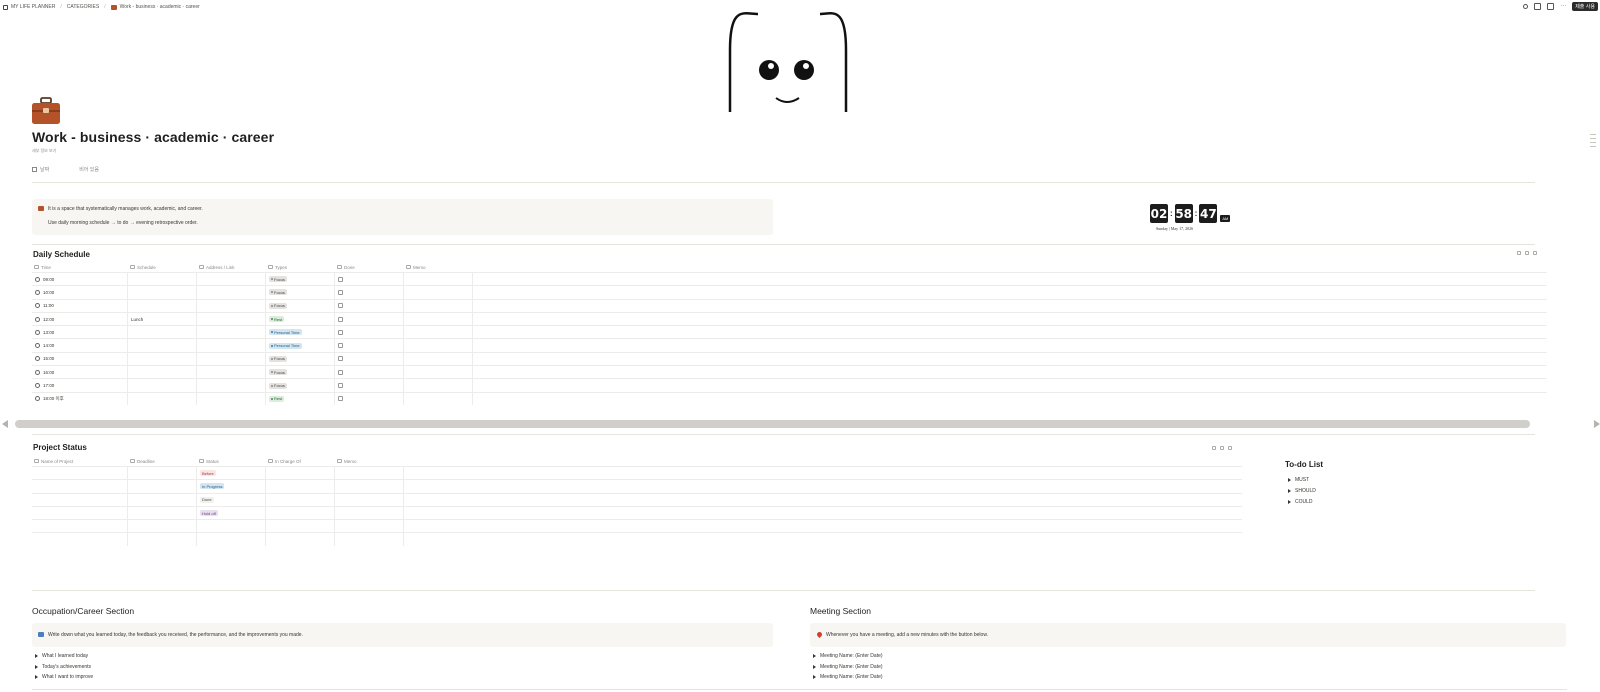  Describe the element at coordinates (162, 267) in the screenshot. I see `column-header-schedule: Schedule` at that location.